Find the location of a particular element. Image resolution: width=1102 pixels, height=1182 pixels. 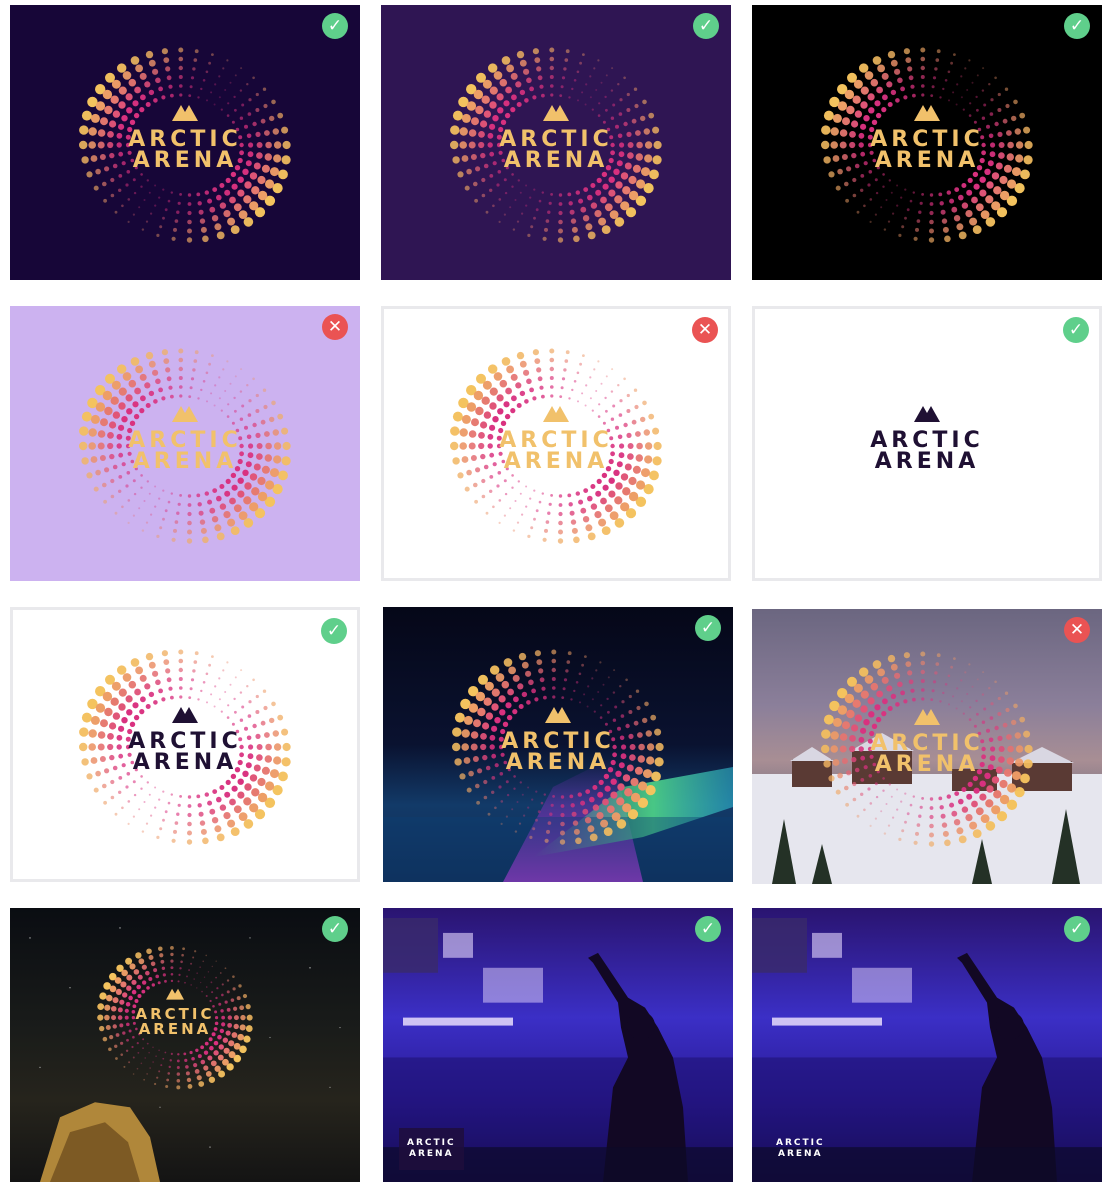

logo-tile-white-light: ARCTIC ARENA ✓ is located at coordinates (185, 744).